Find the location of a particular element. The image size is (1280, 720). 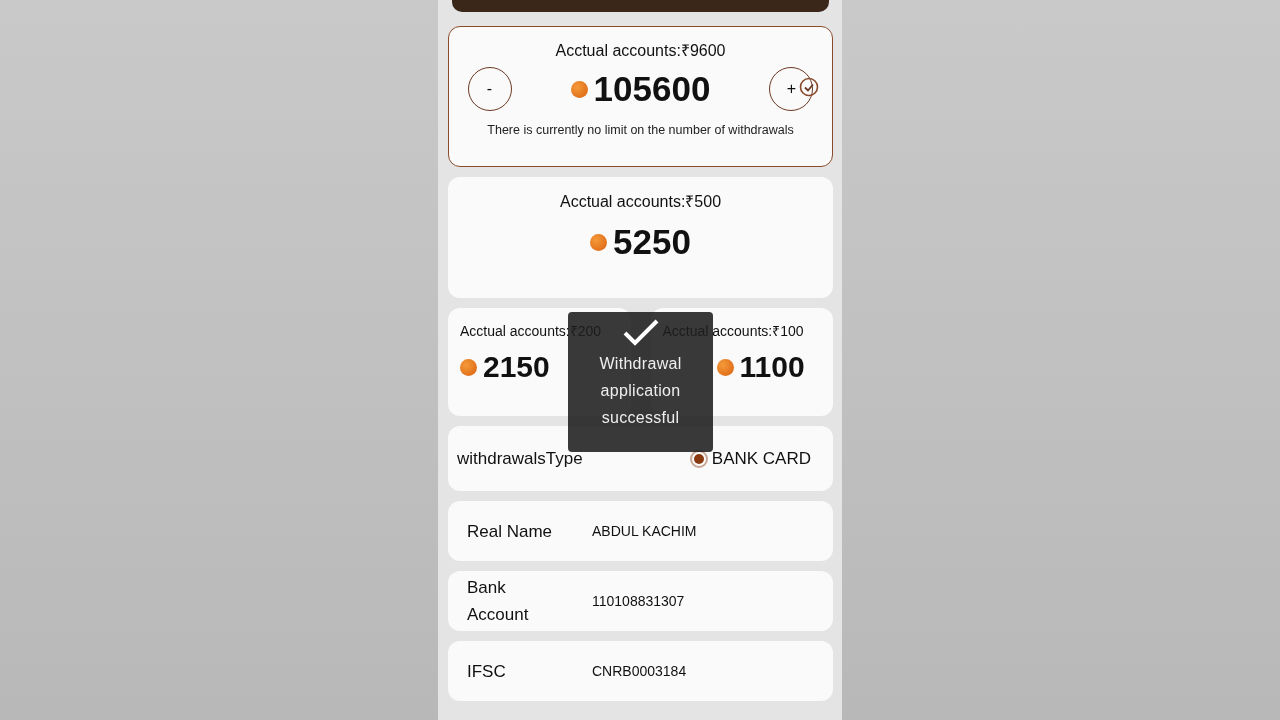

amount-value: 2150 is located at coordinates (516, 367).